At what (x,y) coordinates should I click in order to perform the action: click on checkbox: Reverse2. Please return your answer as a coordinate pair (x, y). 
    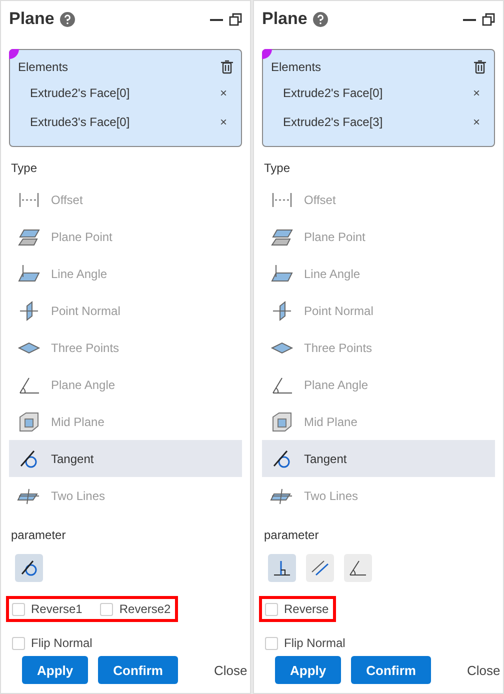
    Looking at the image, I should click on (135, 609).